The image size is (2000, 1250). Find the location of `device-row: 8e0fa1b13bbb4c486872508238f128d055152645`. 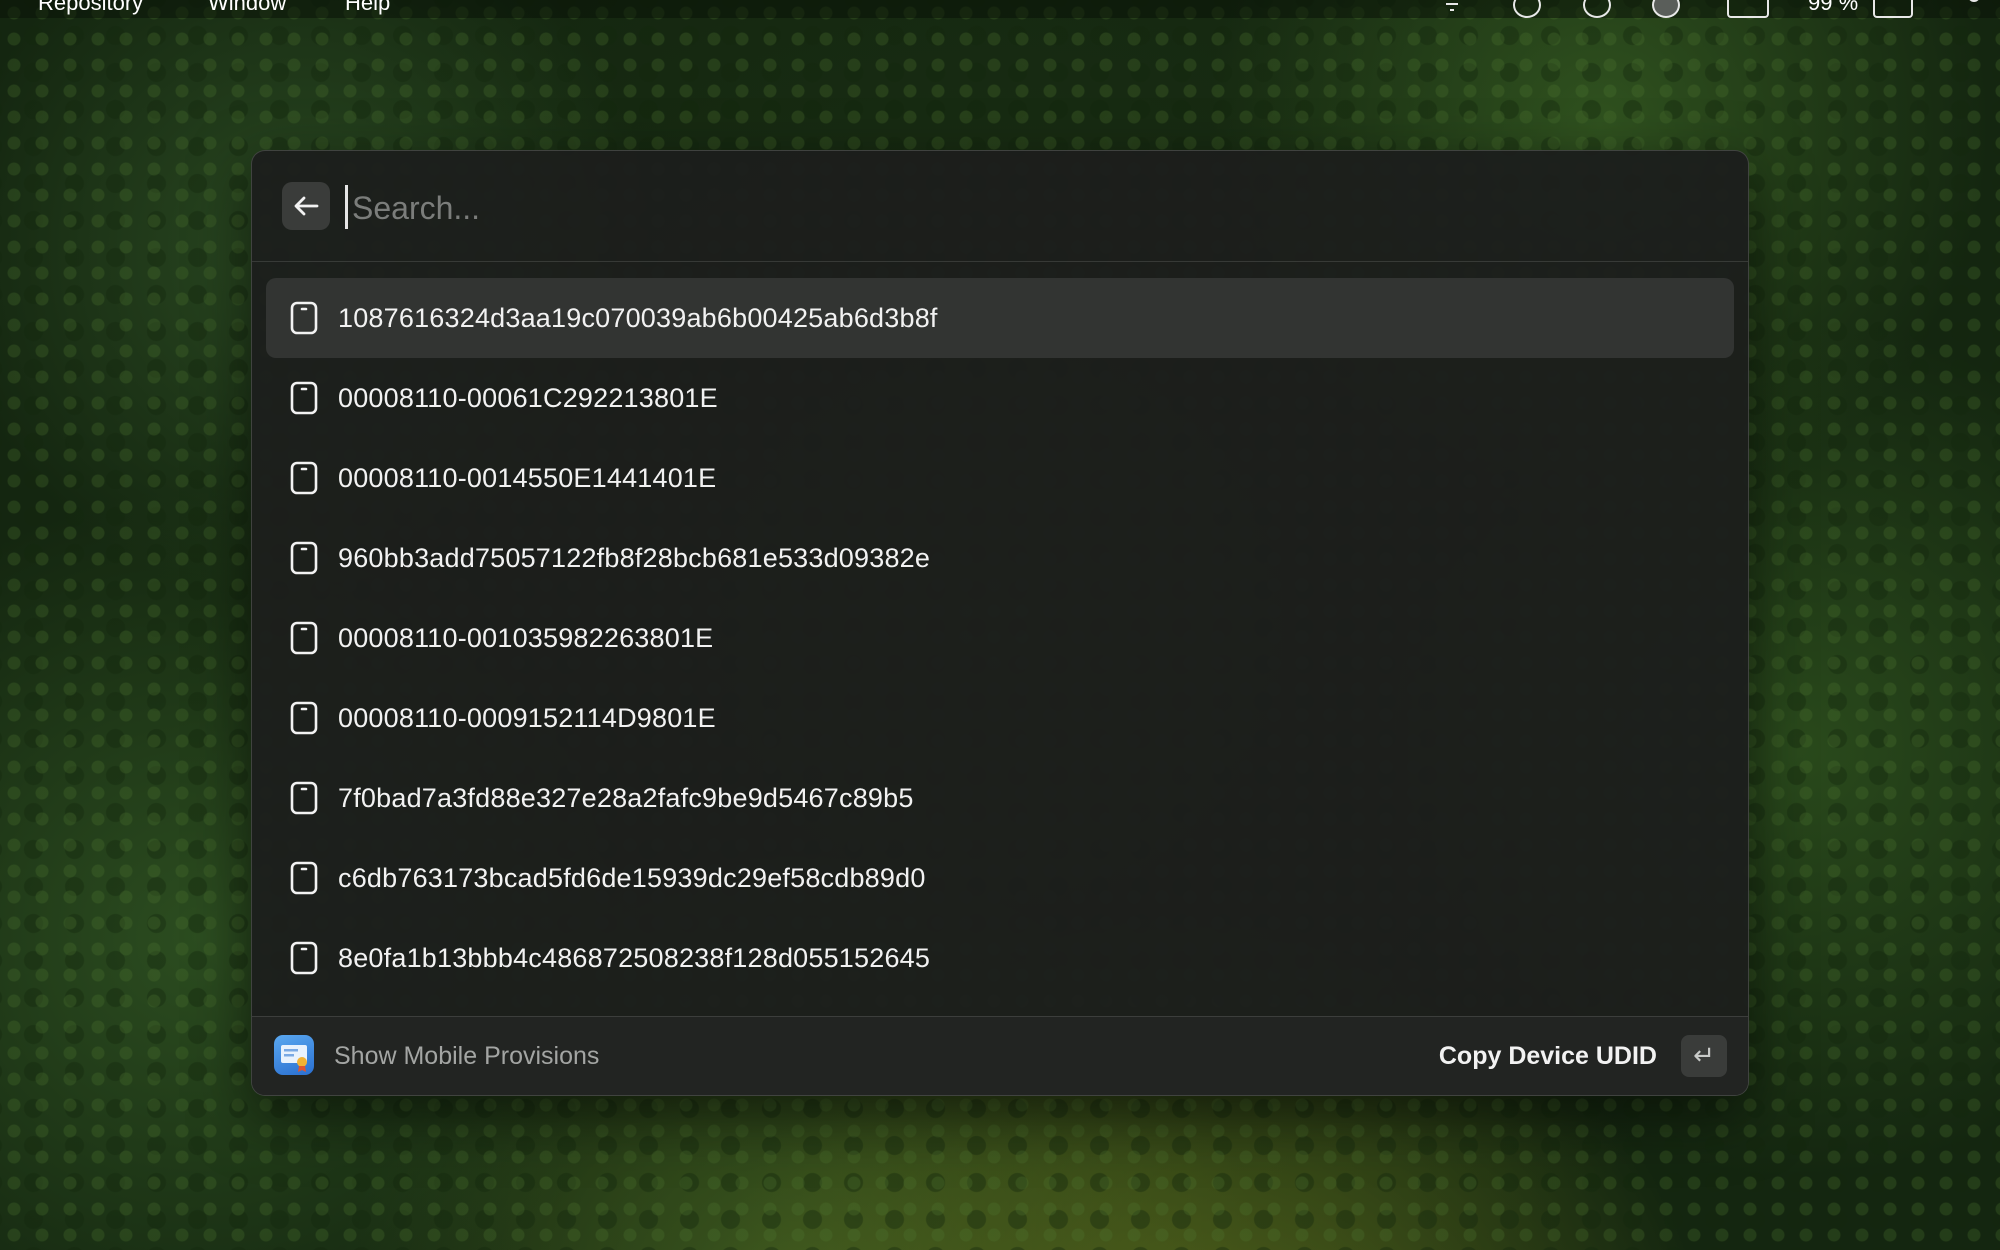

device-row: 8e0fa1b13bbb4c486872508238f128d055152645 is located at coordinates (1000, 958).